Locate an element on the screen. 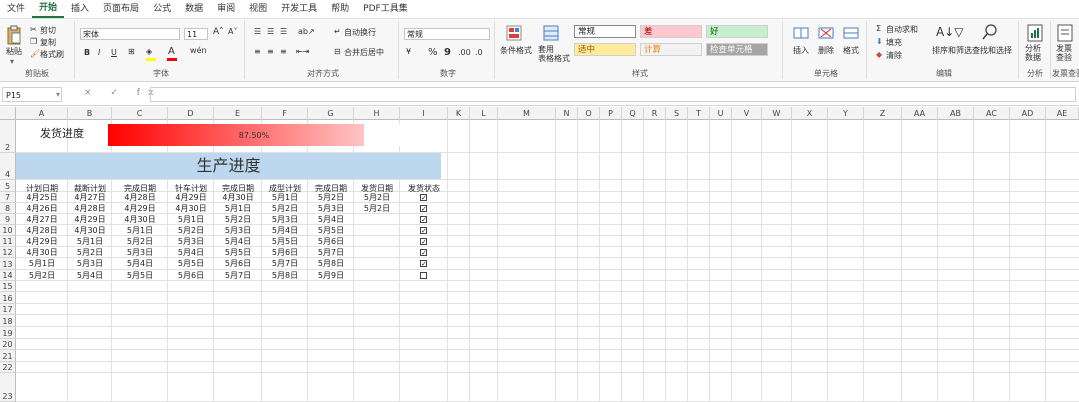  table-cell: 5月8日 is located at coordinates (331, 263).